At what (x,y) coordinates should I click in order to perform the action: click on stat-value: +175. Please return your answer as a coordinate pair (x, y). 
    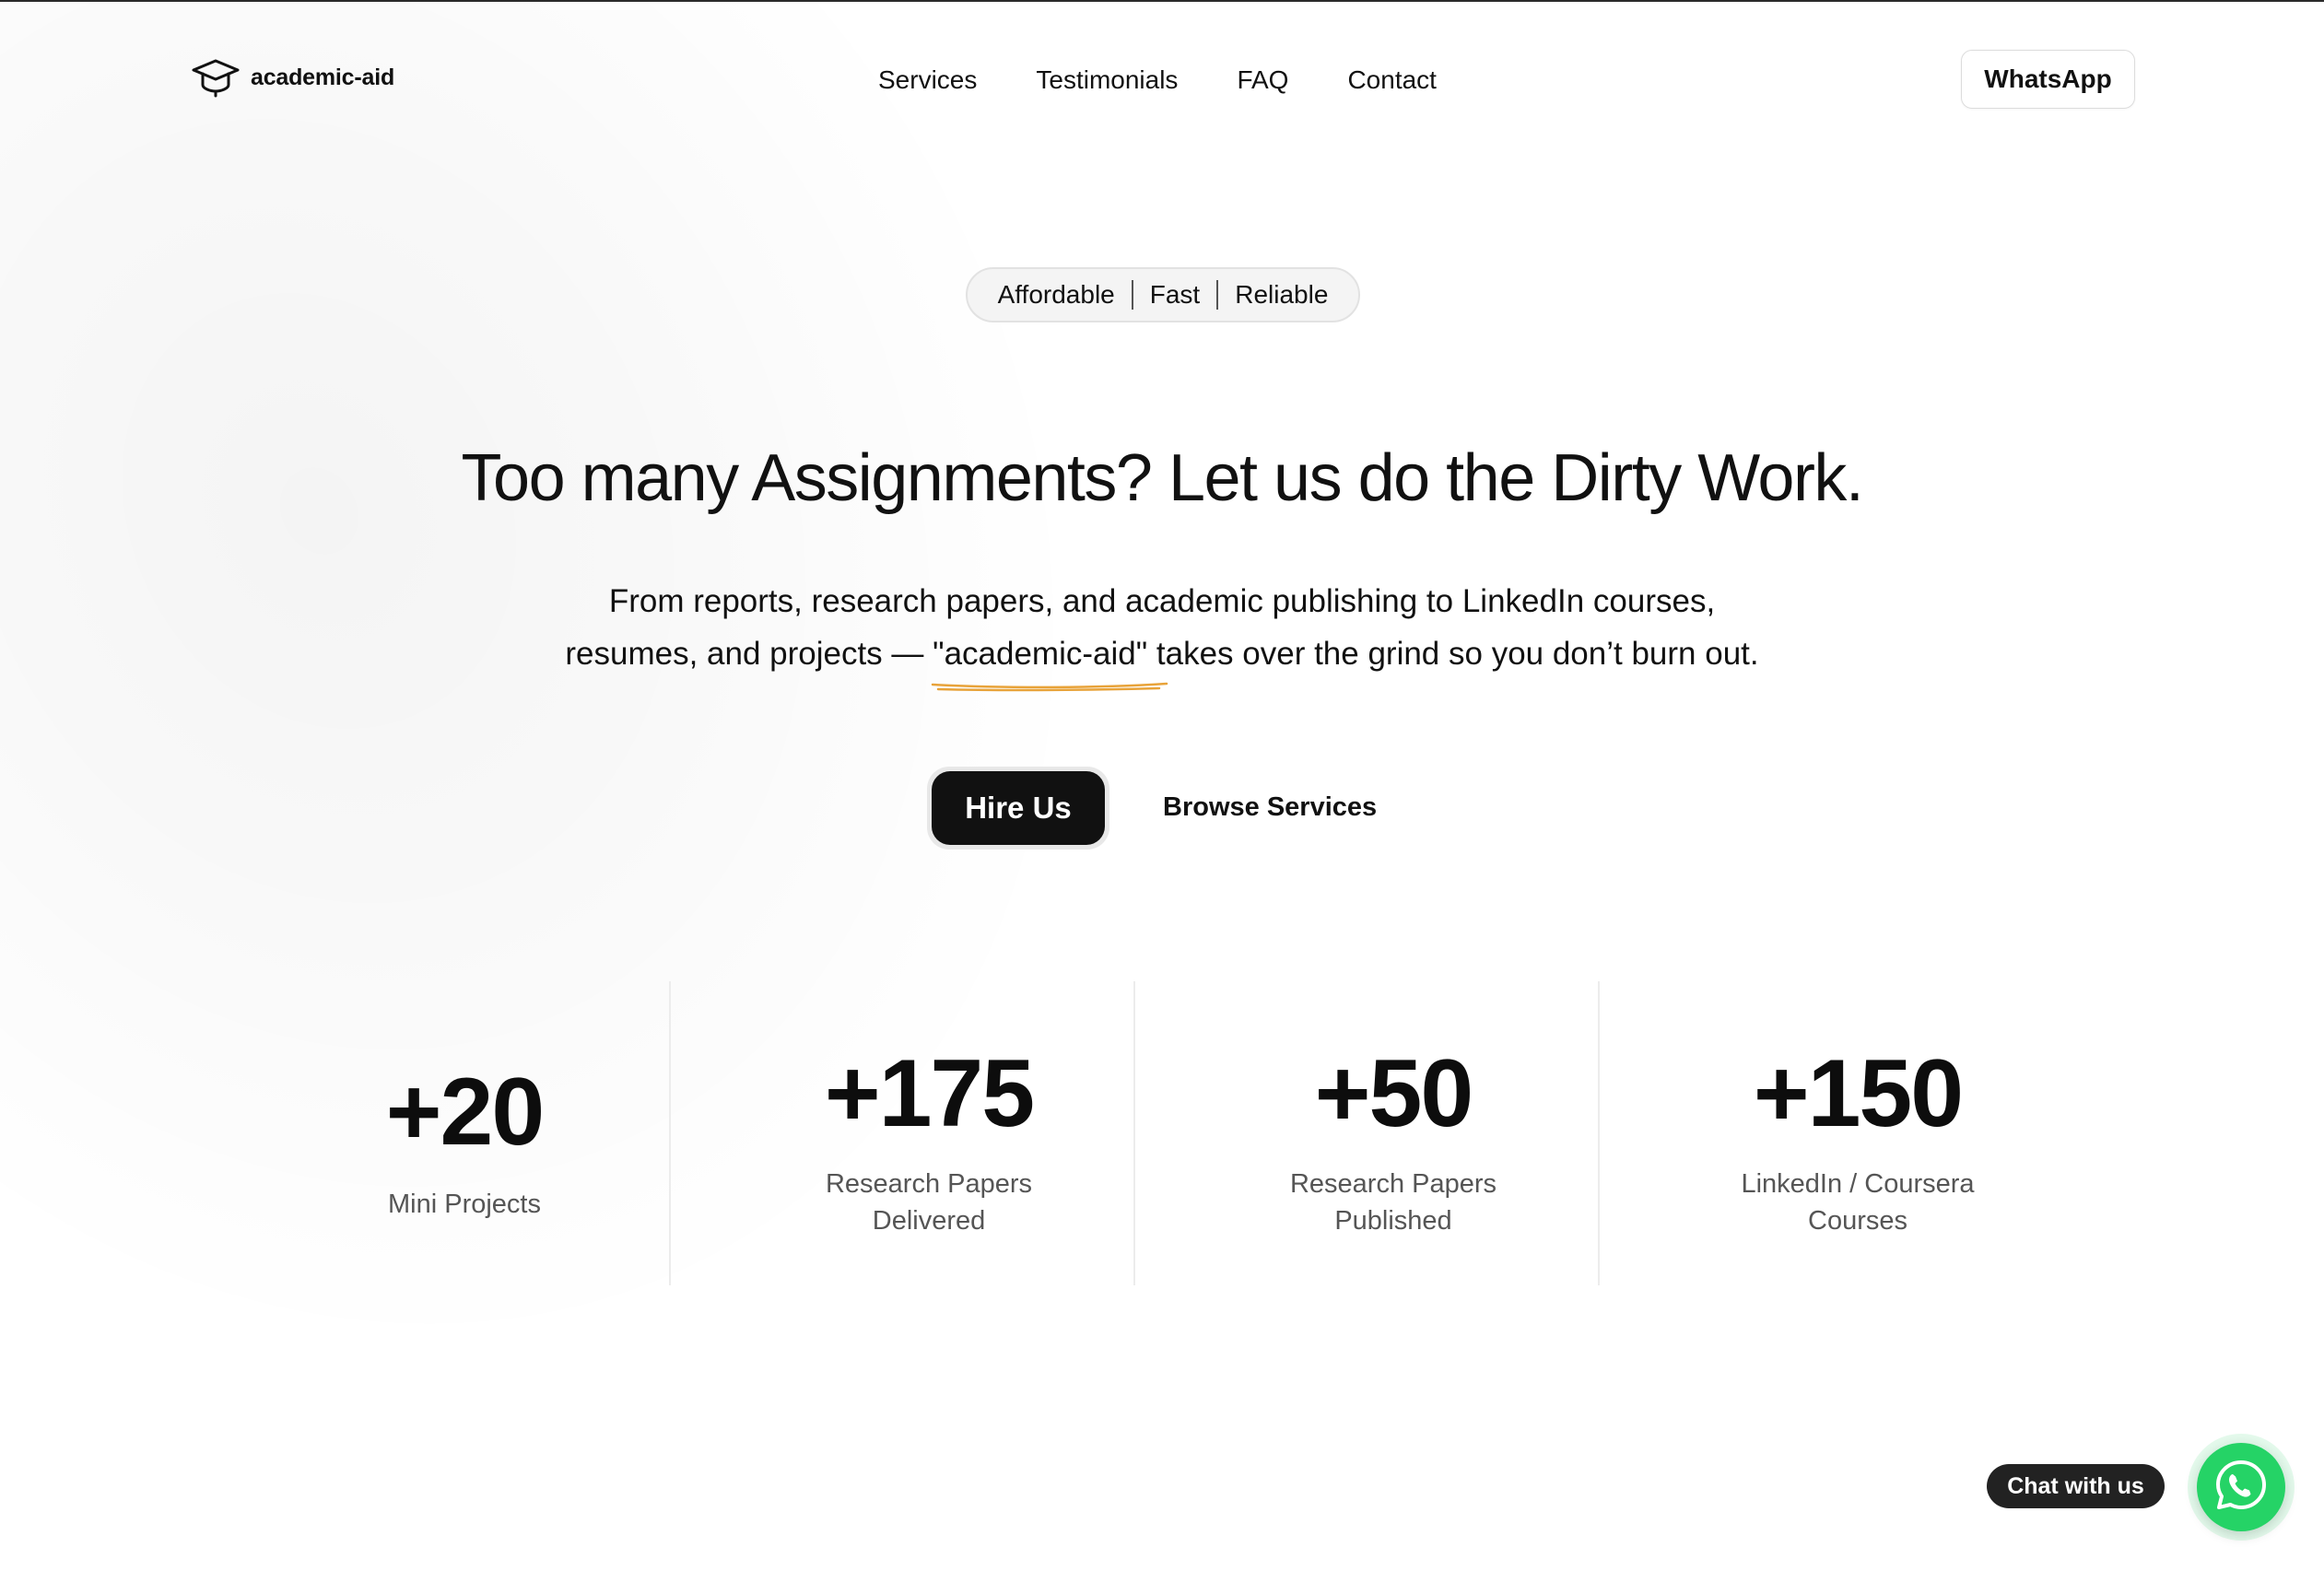
    Looking at the image, I should click on (929, 1093).